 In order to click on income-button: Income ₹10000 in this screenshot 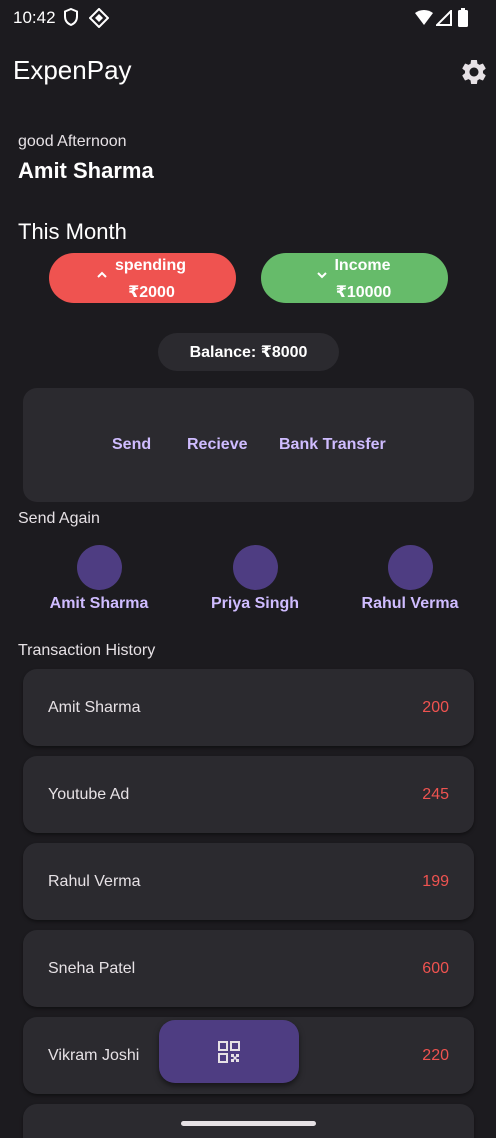, I will do `click(354, 278)`.